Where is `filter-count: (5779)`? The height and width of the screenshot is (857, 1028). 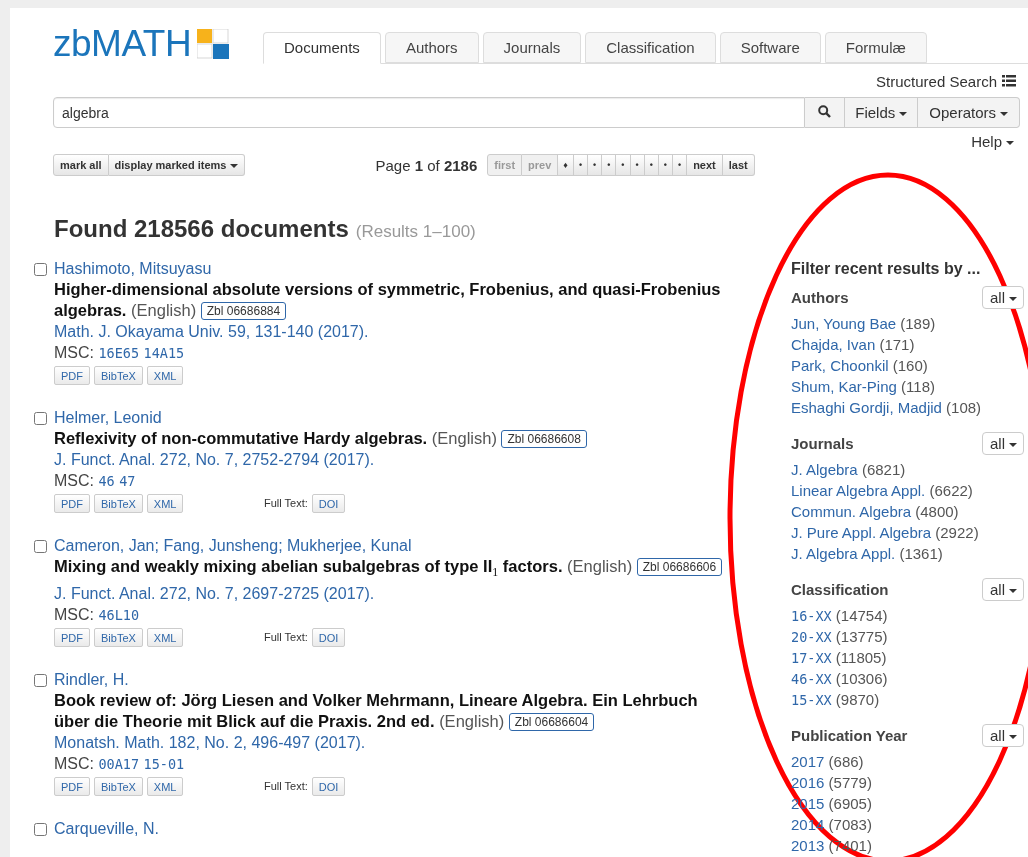 filter-count: (5779) is located at coordinates (850, 782).